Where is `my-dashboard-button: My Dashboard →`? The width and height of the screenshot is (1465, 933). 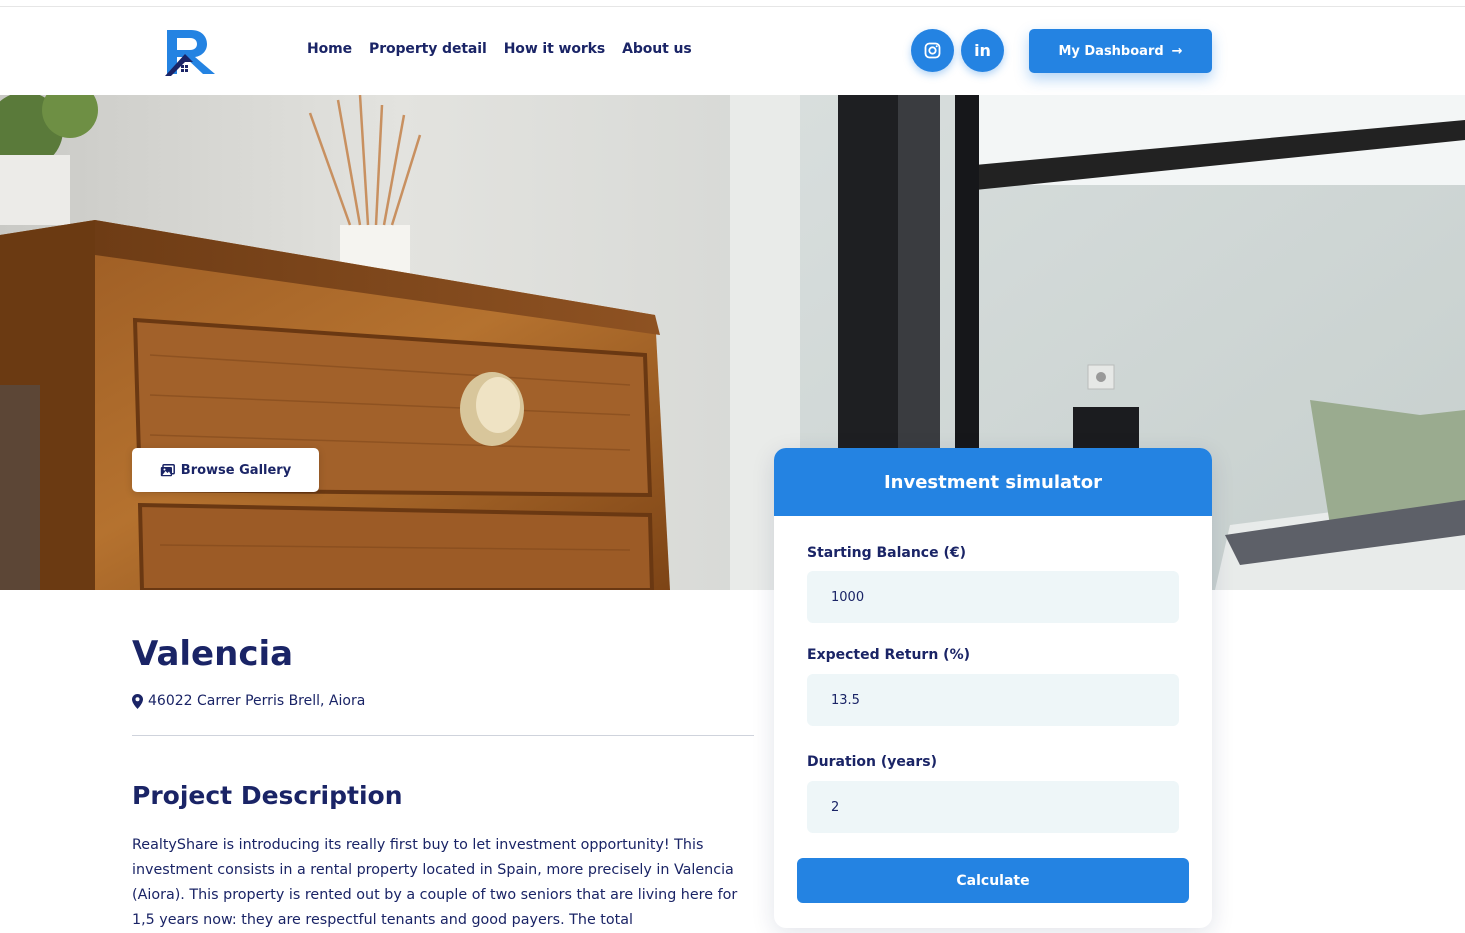
my-dashboard-button: My Dashboard → is located at coordinates (1120, 51).